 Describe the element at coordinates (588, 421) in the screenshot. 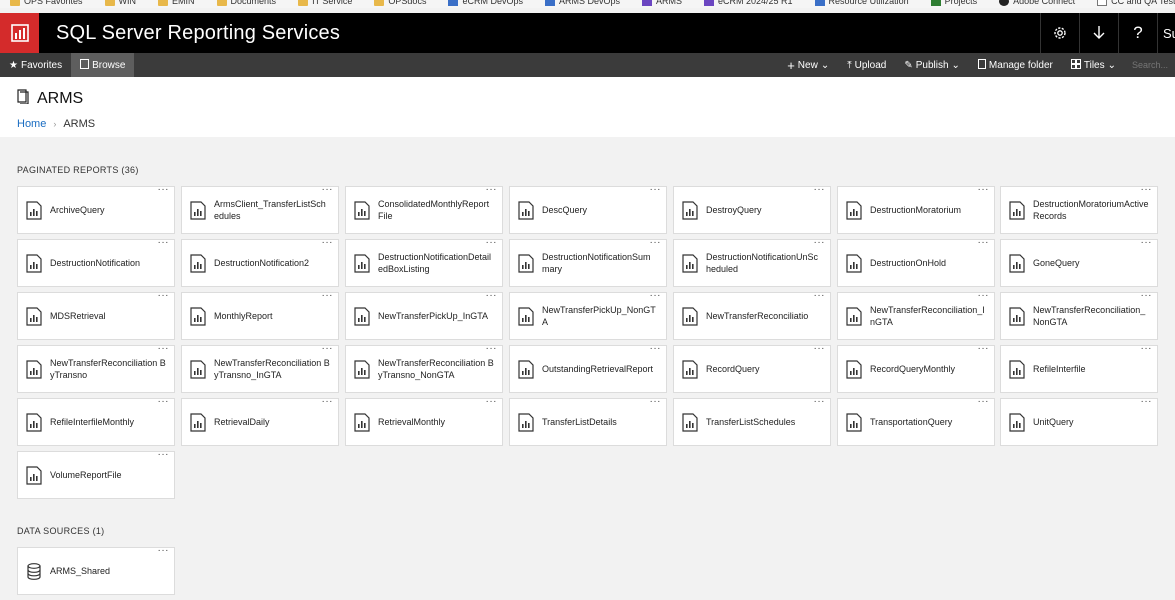

I see `report-tile: TransferListDetails ···` at that location.